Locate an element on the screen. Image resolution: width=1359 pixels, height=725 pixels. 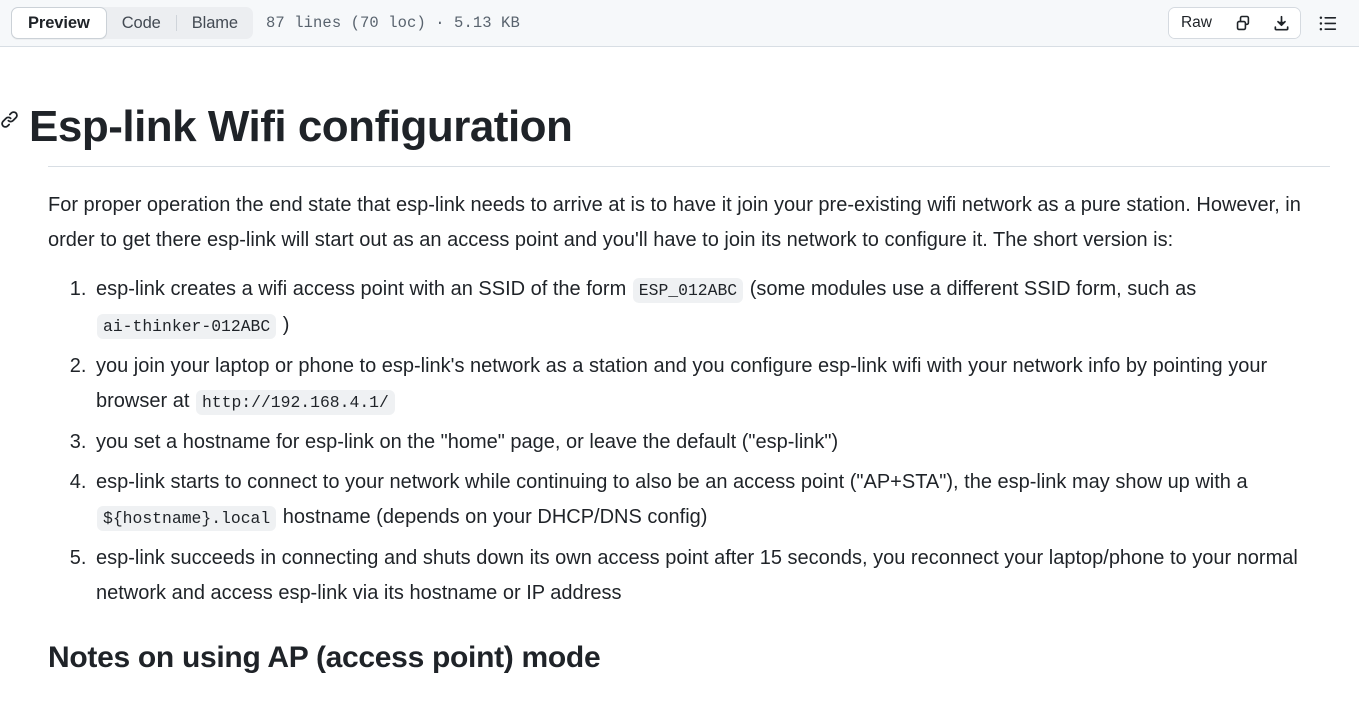
list-item-text: ) is located at coordinates (283, 324).